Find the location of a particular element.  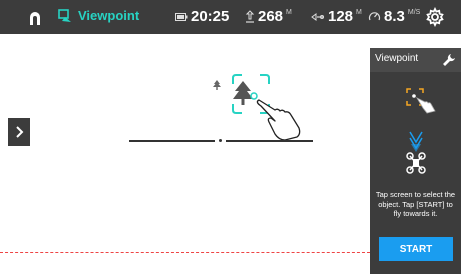

obstacle-warning-line is located at coordinates (185, 252).